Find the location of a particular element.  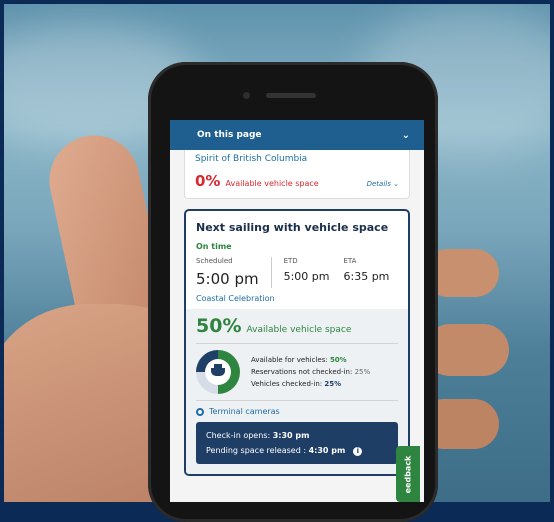

pending-time: 4:30 pm is located at coordinates (327, 450).